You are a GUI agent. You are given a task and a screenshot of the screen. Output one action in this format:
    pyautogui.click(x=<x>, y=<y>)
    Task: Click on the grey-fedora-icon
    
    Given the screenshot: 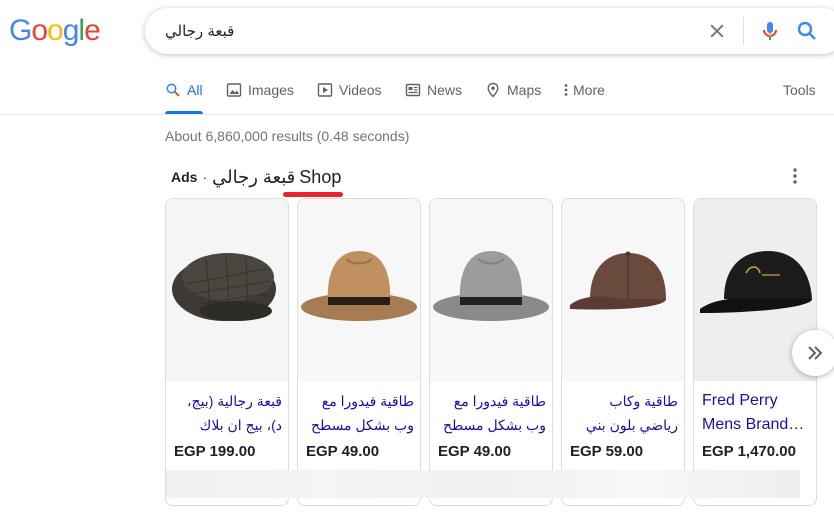 What is the action you would take?
    pyautogui.click(x=491, y=290)
    